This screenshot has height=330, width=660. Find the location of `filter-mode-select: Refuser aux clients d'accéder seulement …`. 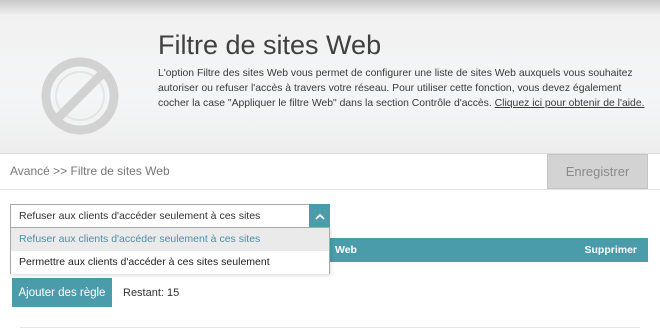

filter-mode-select: Refuser aux clients d'accéder seulement … is located at coordinates (170, 216).